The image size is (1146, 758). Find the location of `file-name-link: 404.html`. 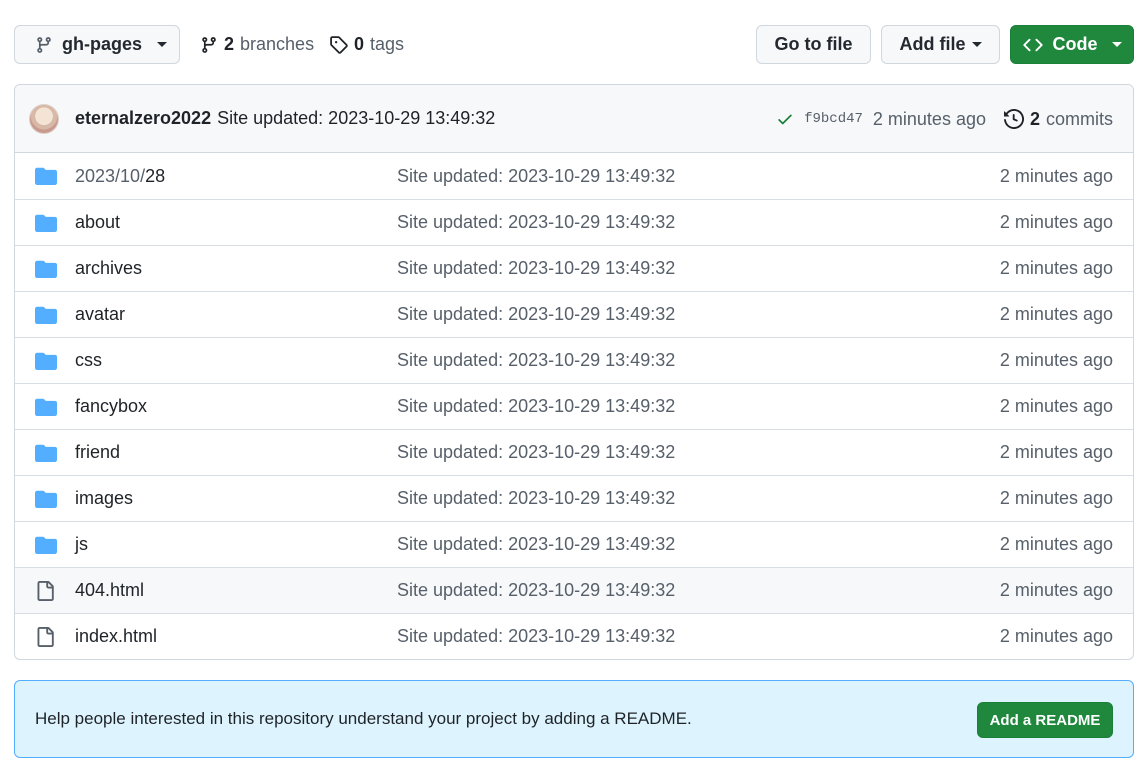

file-name-link: 404.html is located at coordinates (109, 590).